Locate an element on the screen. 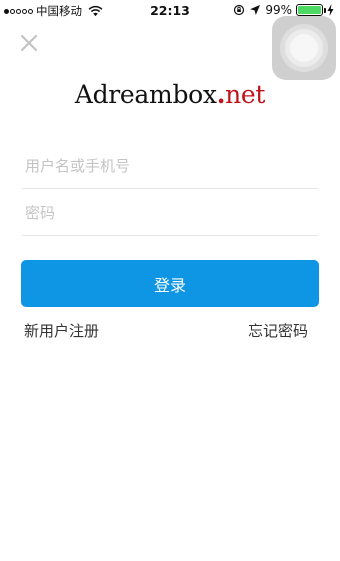 This screenshot has width=340, height=561. forgot-password-link: 忘记密码 is located at coordinates (278, 330).